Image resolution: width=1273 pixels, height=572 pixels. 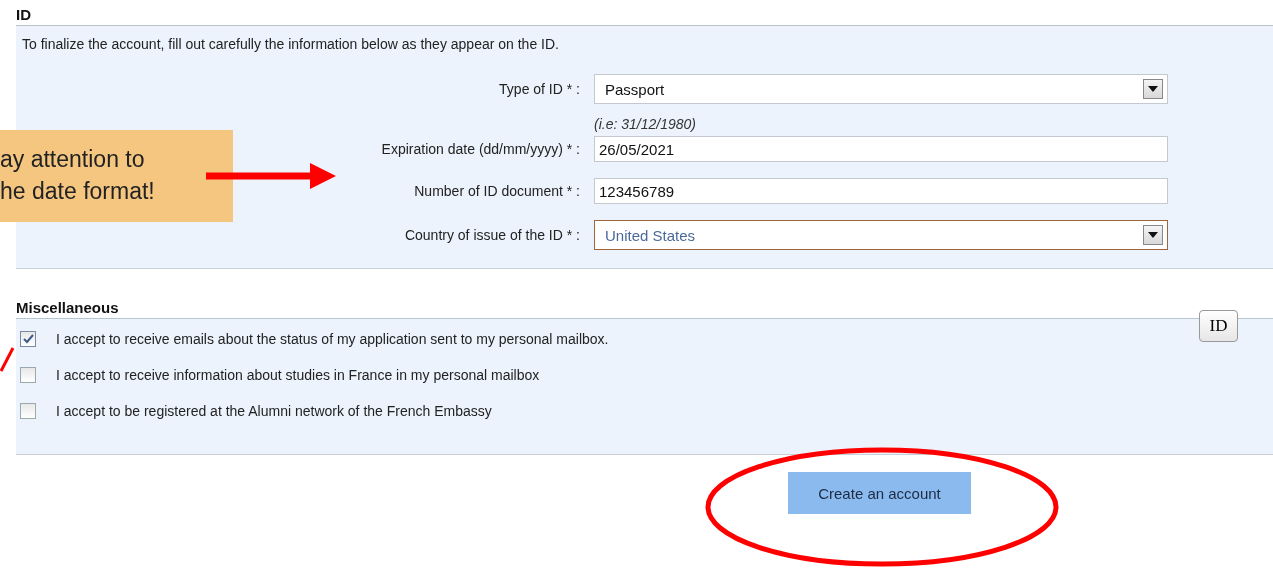 What do you see at coordinates (1218, 326) in the screenshot?
I see `id-button: ID` at bounding box center [1218, 326].